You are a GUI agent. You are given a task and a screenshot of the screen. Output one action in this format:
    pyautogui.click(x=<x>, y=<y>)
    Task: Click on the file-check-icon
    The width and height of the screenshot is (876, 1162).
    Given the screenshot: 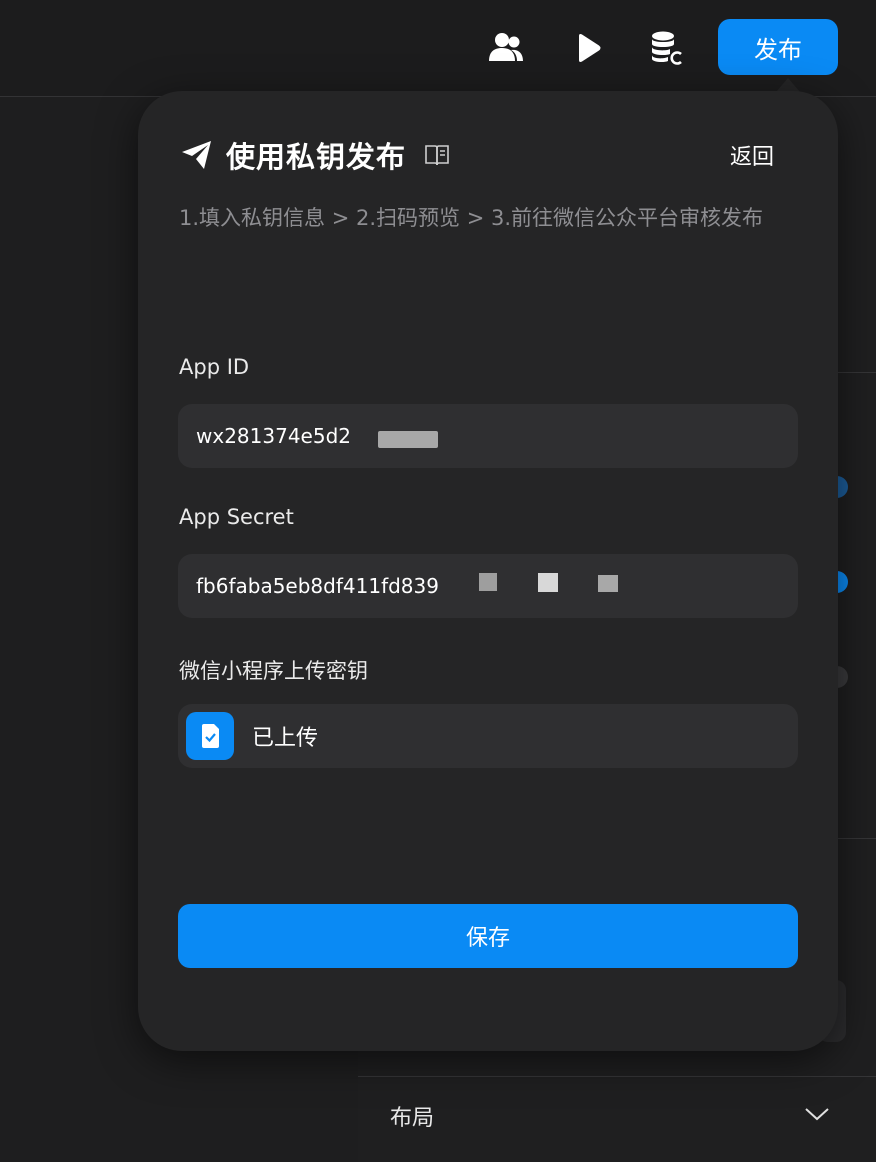 What is the action you would take?
    pyautogui.click(x=210, y=736)
    